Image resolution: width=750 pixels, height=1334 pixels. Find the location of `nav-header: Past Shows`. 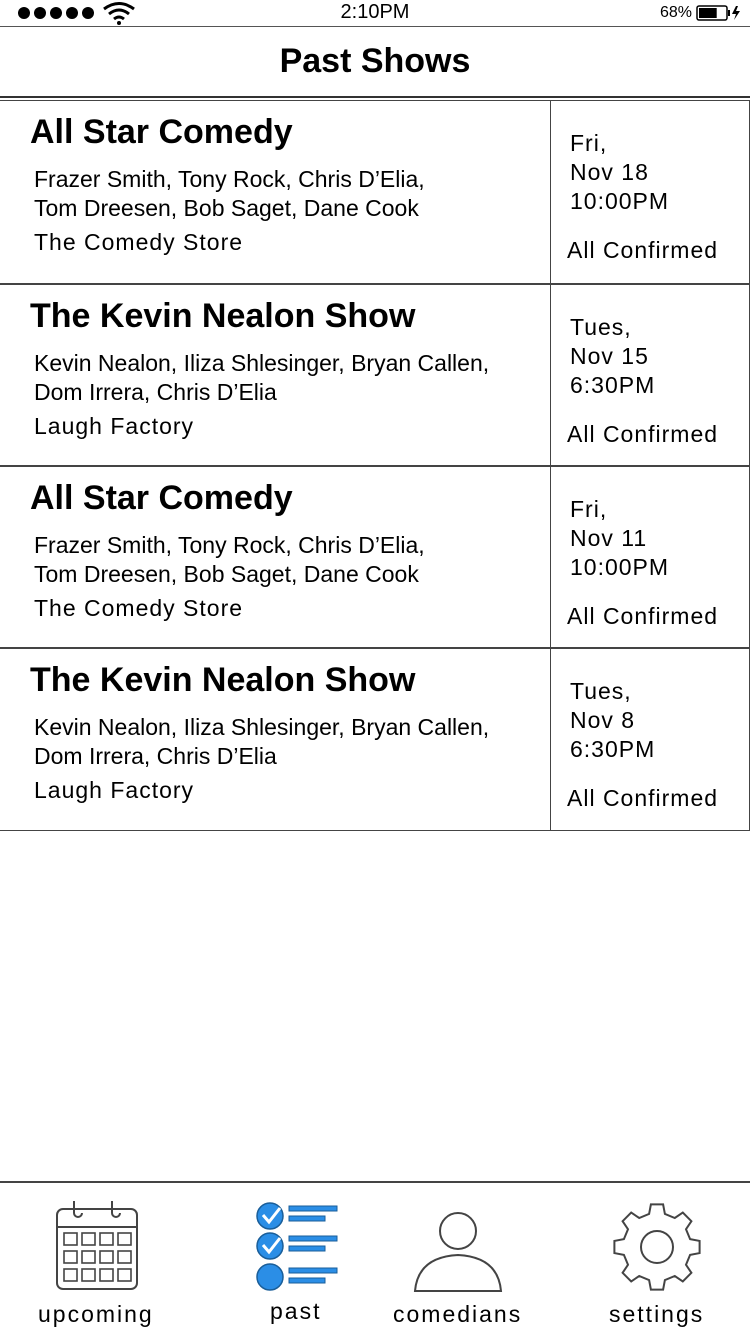

nav-header: Past Shows is located at coordinates (375, 62).